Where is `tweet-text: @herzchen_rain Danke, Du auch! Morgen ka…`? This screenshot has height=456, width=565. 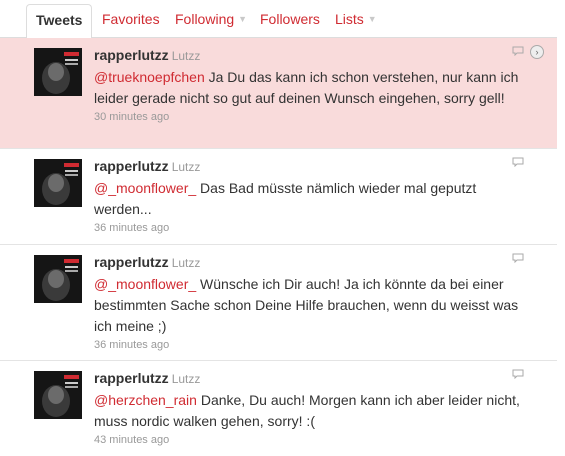
tweet-text: @herzchen_rain Danke, Du auch! Morgen ka… is located at coordinates (314, 411).